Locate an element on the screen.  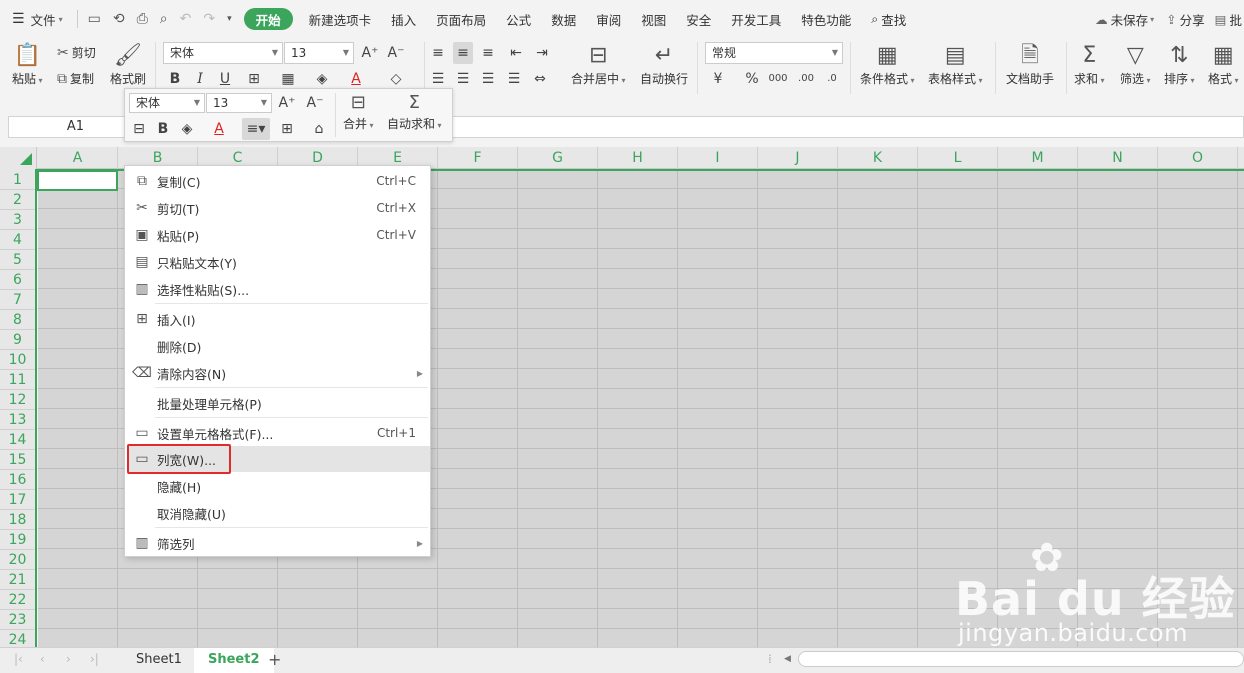
sheet-tab-sheet1: Sheet1 is located at coordinates (159, 660).